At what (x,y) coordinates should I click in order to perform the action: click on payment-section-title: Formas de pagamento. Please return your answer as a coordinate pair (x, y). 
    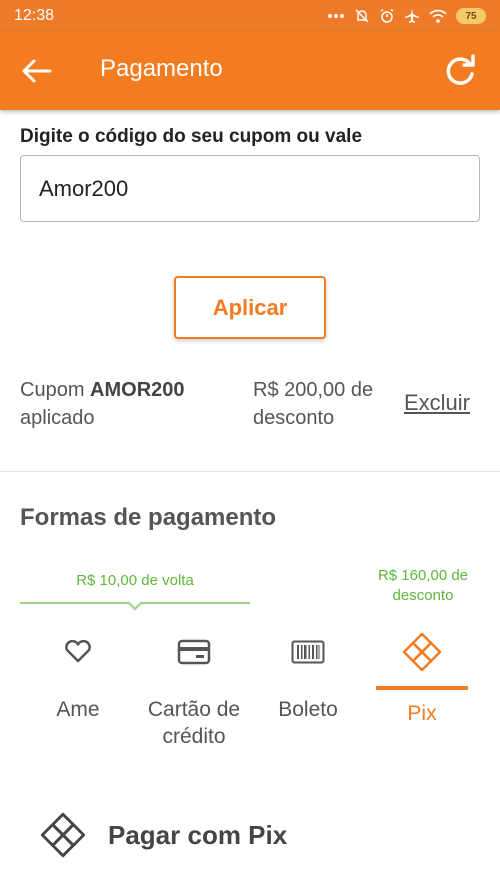
    Looking at the image, I should click on (148, 517).